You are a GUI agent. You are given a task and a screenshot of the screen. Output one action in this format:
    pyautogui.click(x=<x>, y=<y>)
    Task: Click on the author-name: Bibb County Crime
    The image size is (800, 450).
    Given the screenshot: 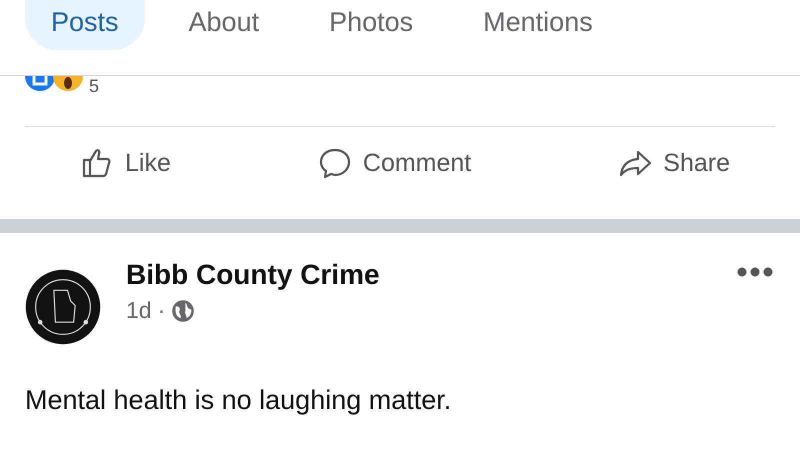 What is the action you would take?
    pyautogui.click(x=431, y=275)
    